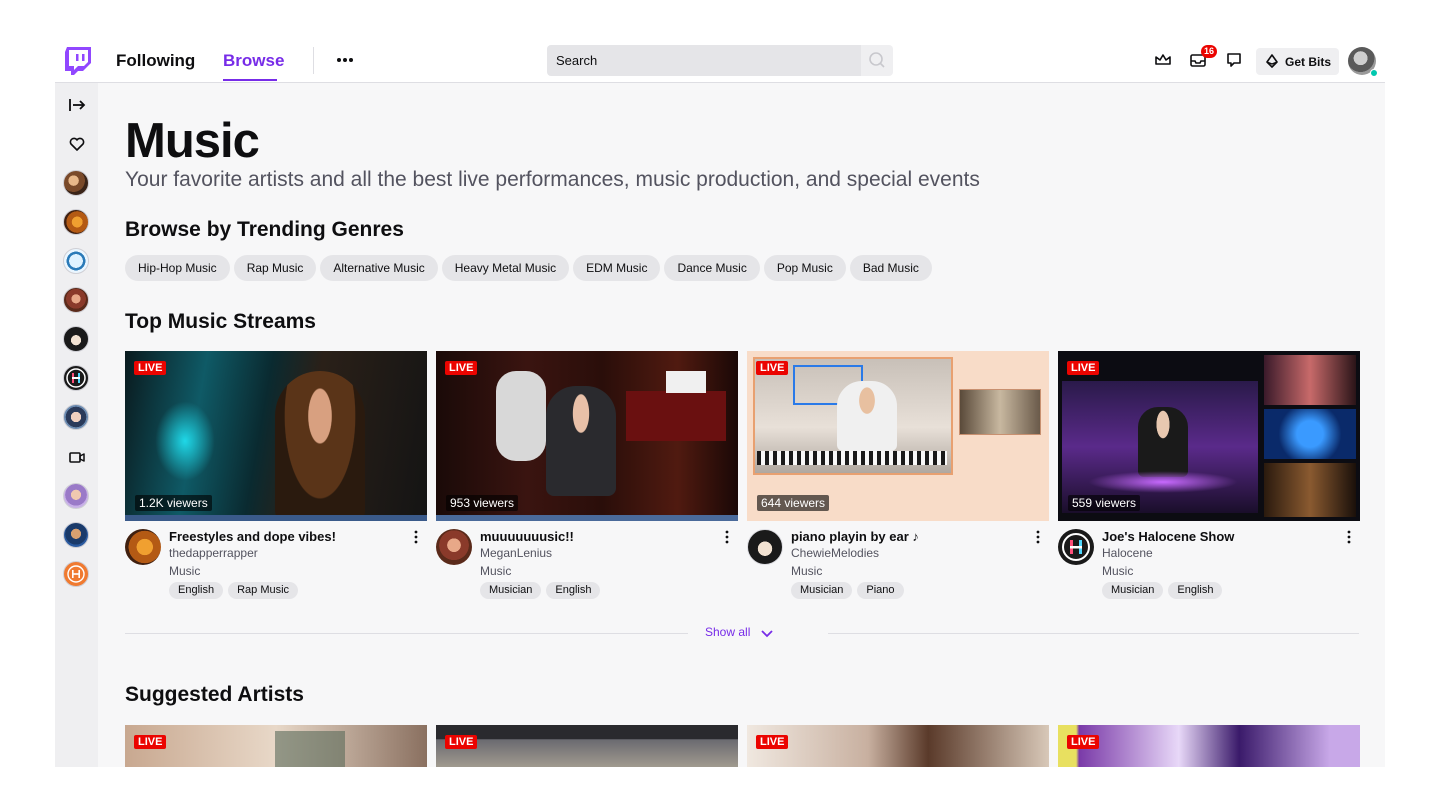 The height and width of the screenshot is (809, 1439). What do you see at coordinates (313, 60) in the screenshot?
I see `nav-divider` at bounding box center [313, 60].